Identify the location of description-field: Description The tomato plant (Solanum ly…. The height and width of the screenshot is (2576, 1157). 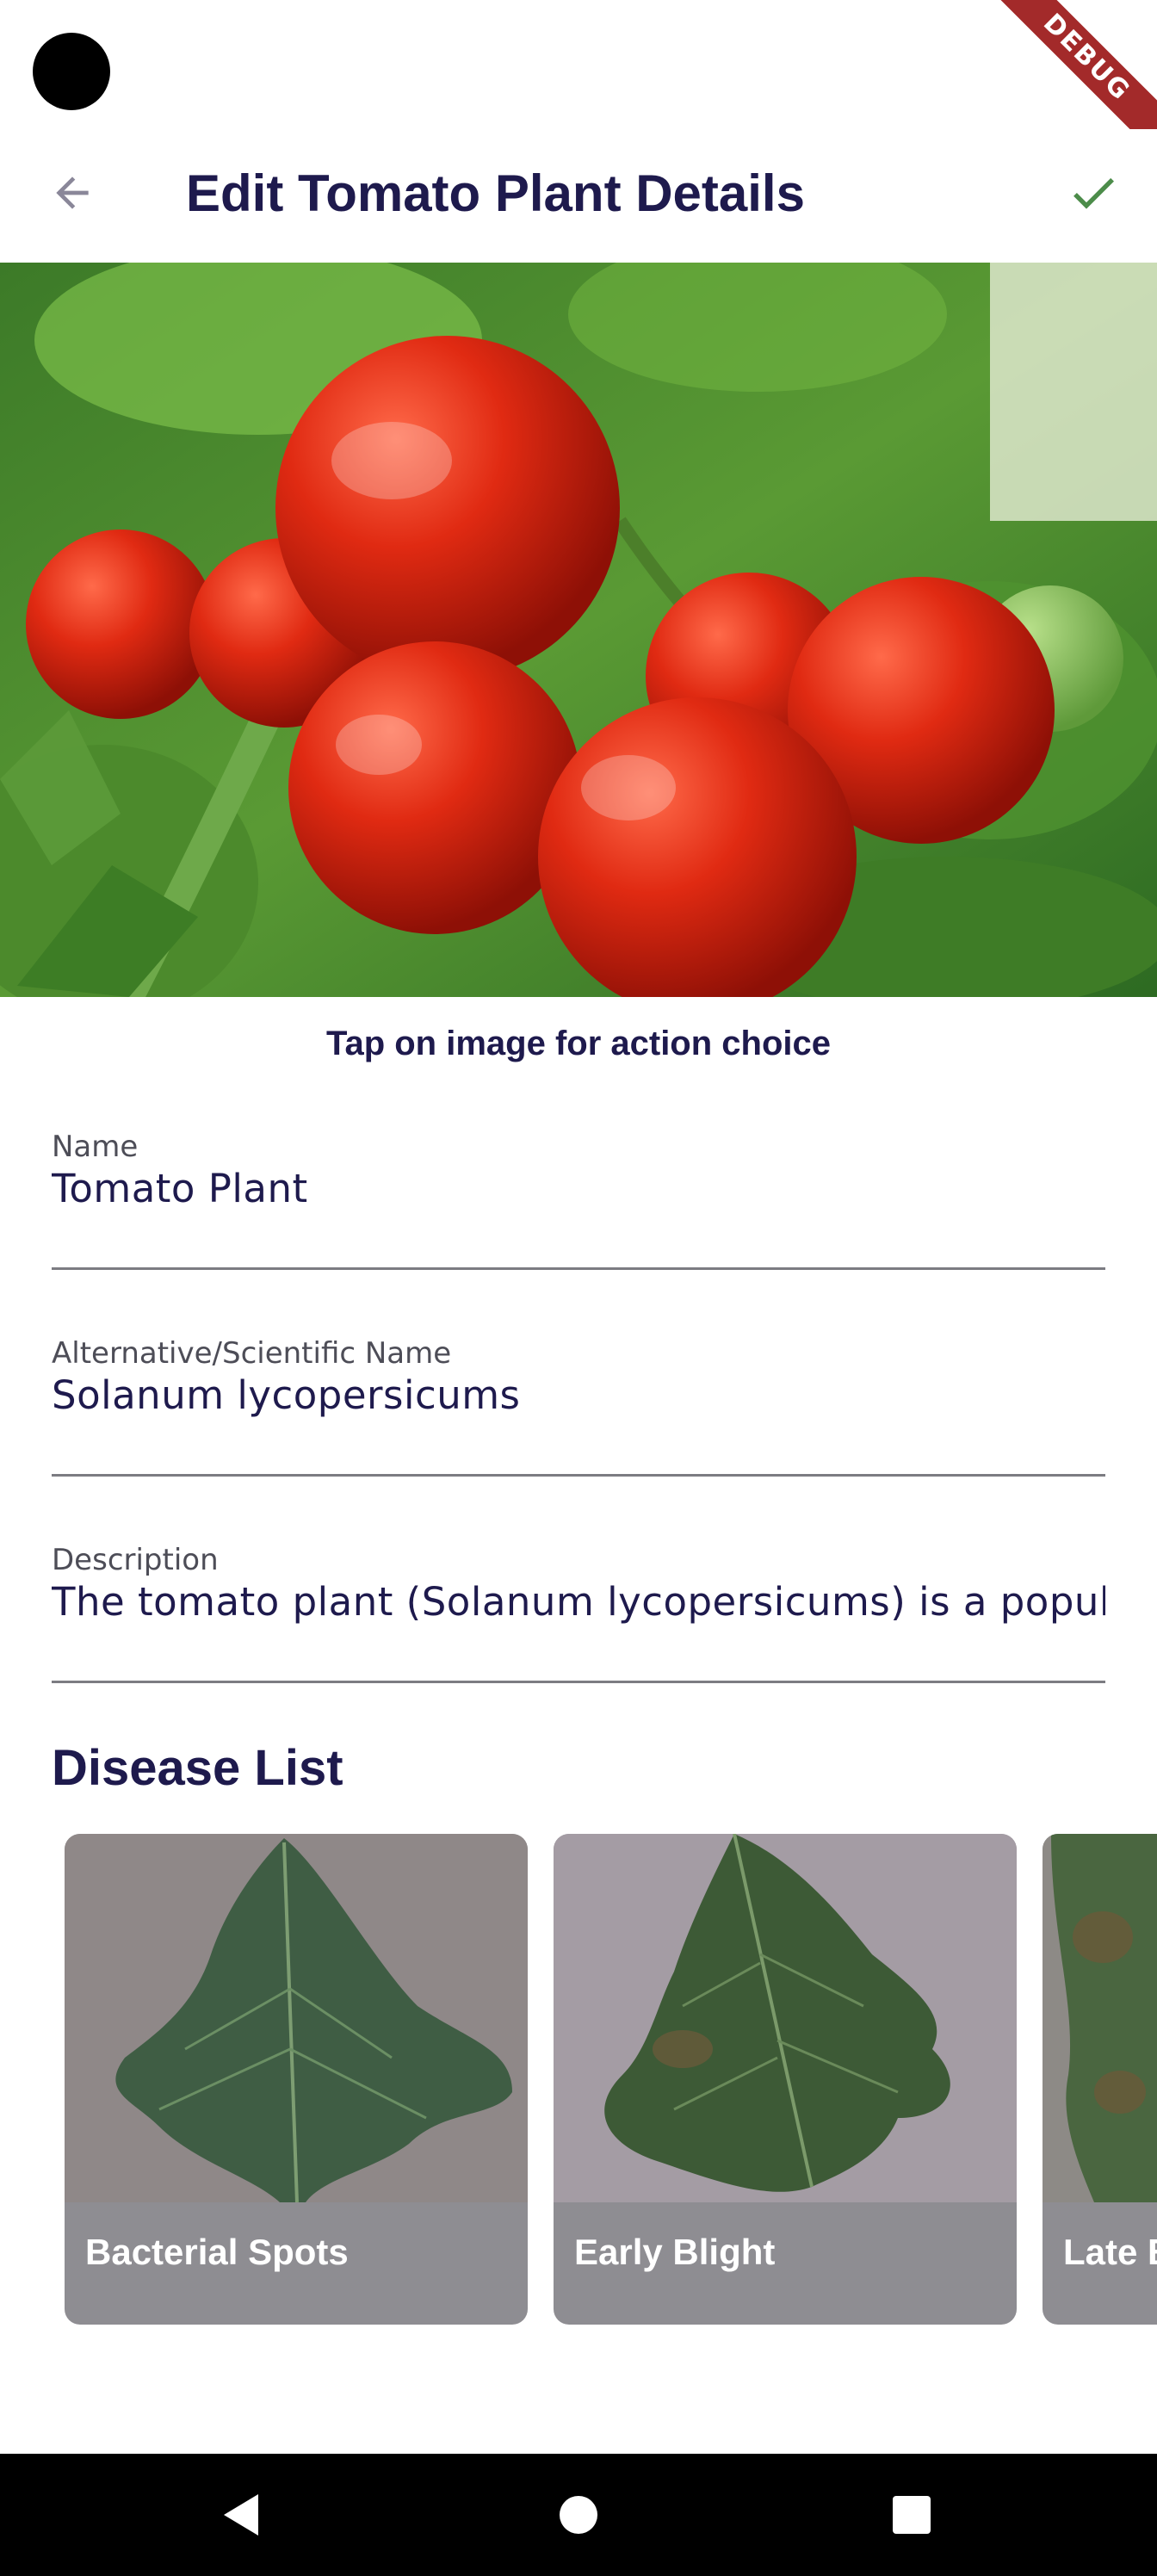
(579, 1613).